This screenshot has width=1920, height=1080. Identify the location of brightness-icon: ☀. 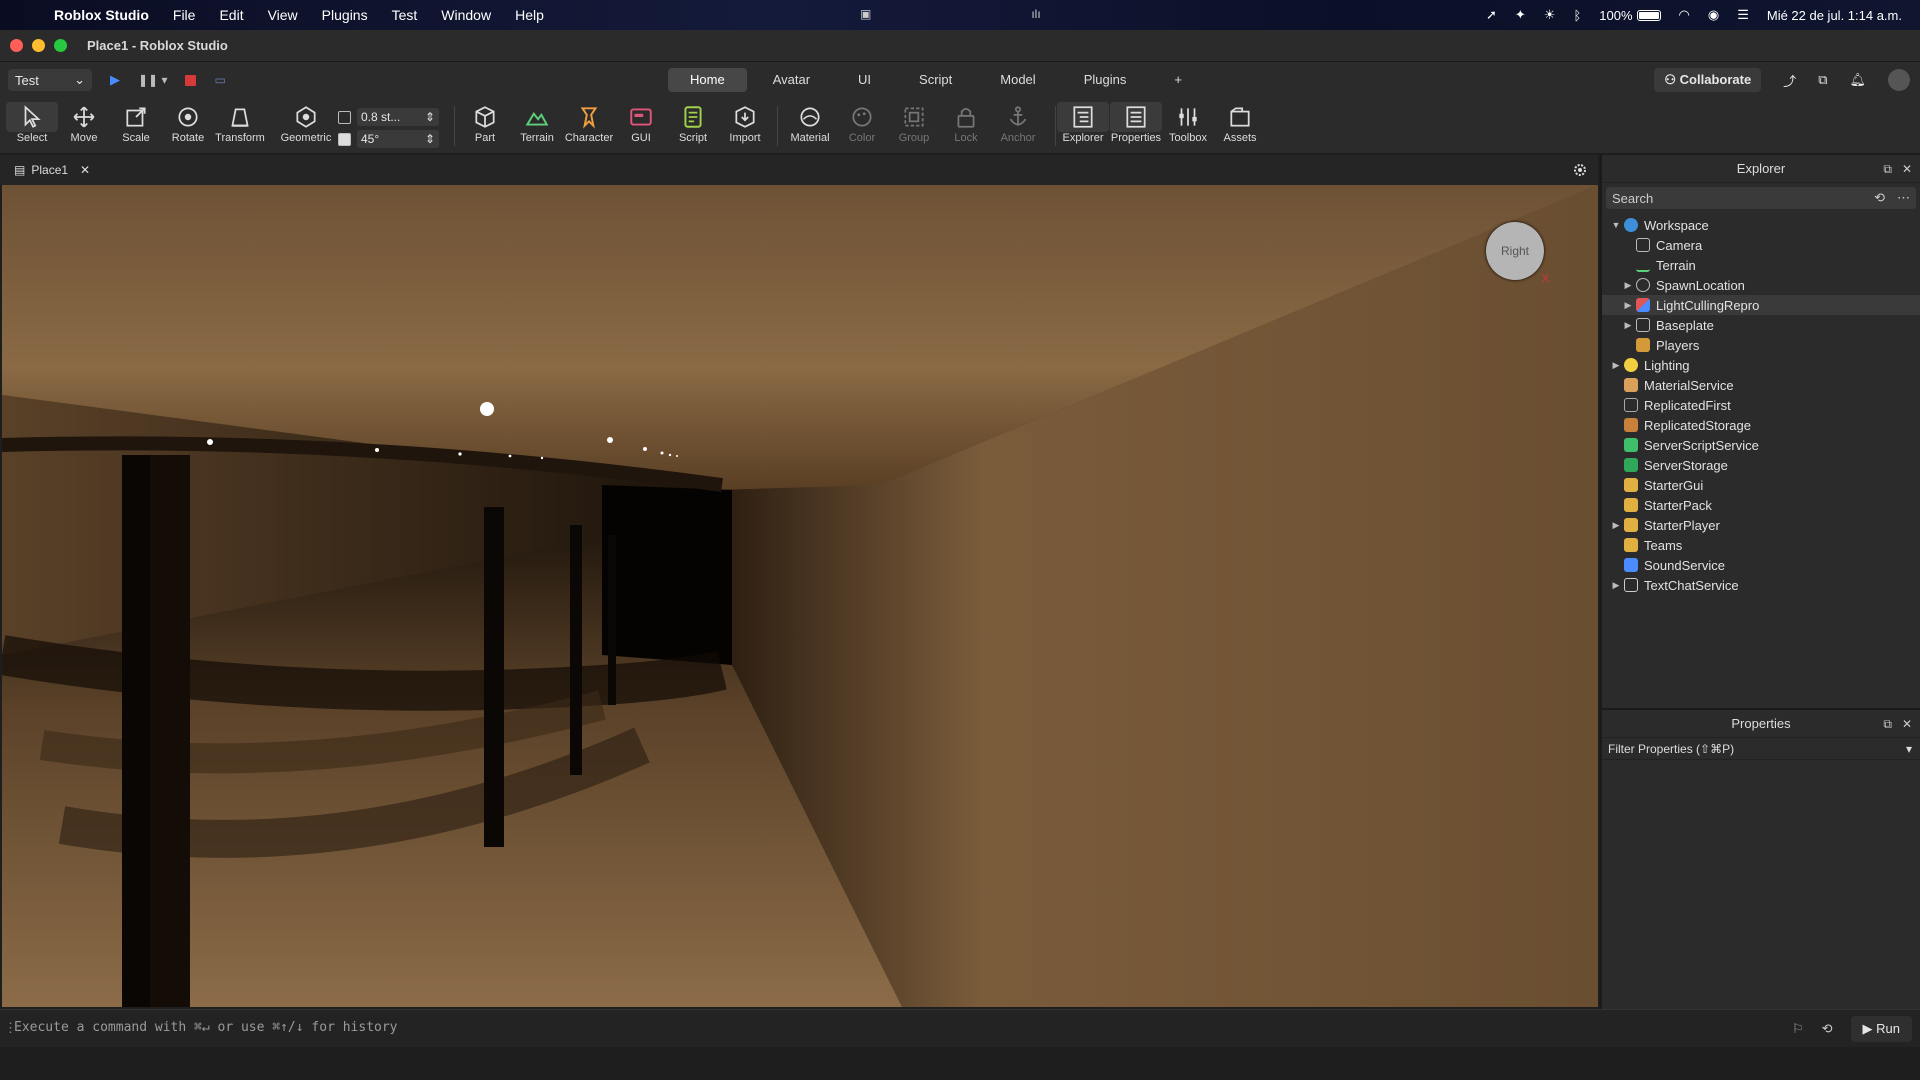
(1550, 15).